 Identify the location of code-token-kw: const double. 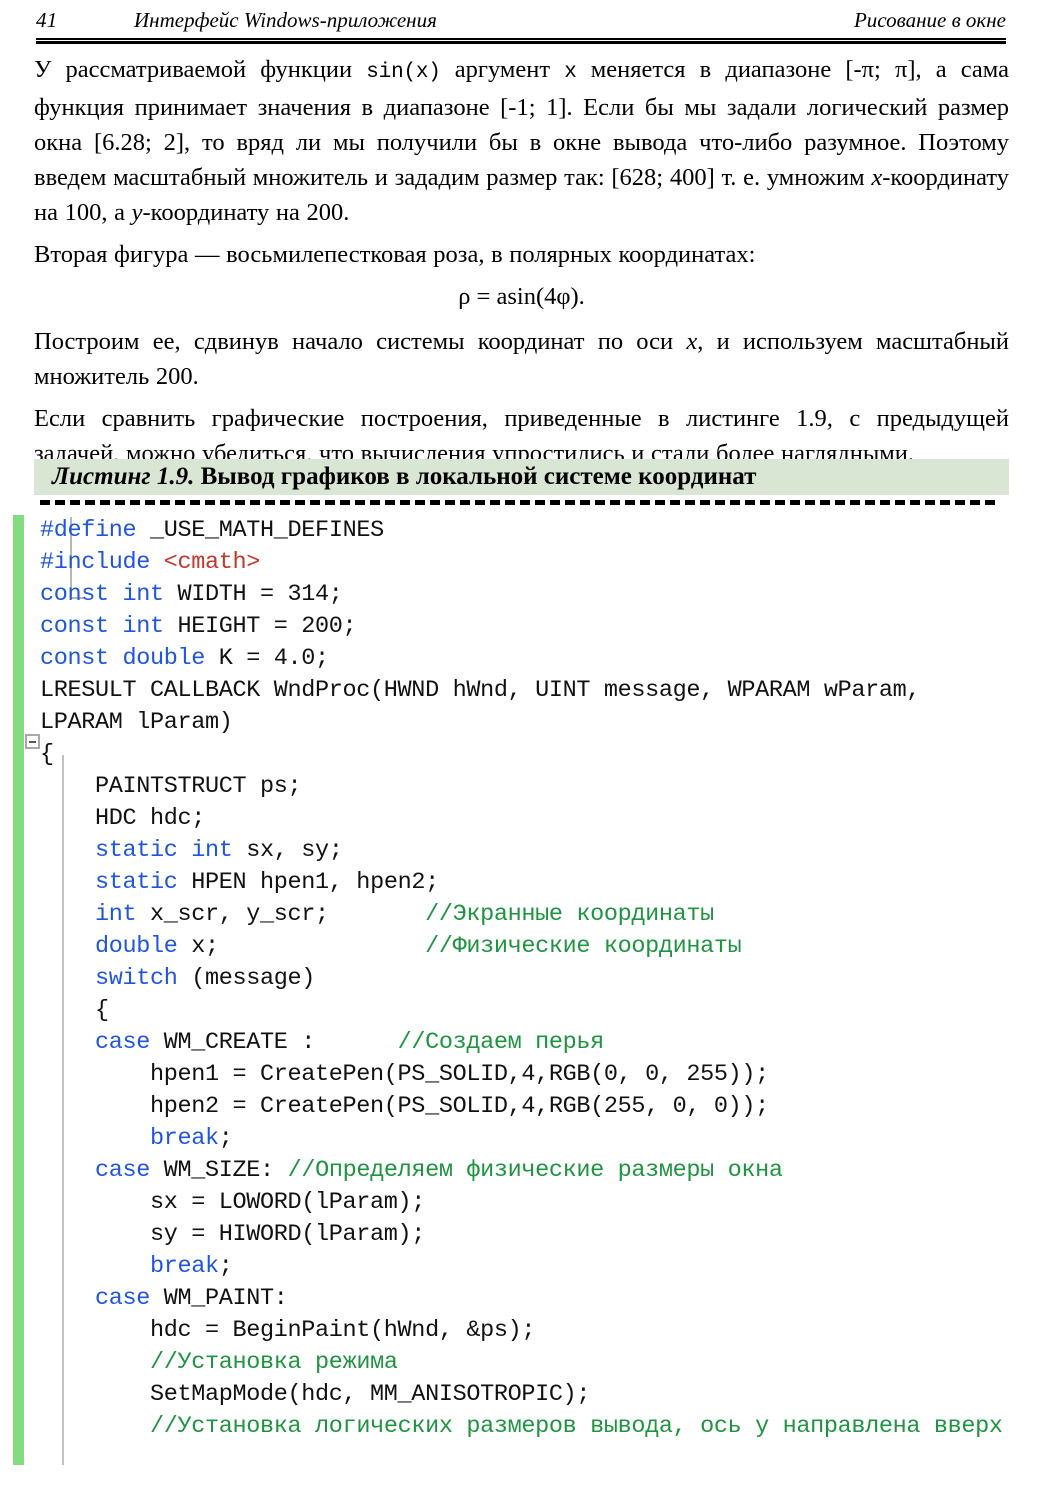
(123, 658).